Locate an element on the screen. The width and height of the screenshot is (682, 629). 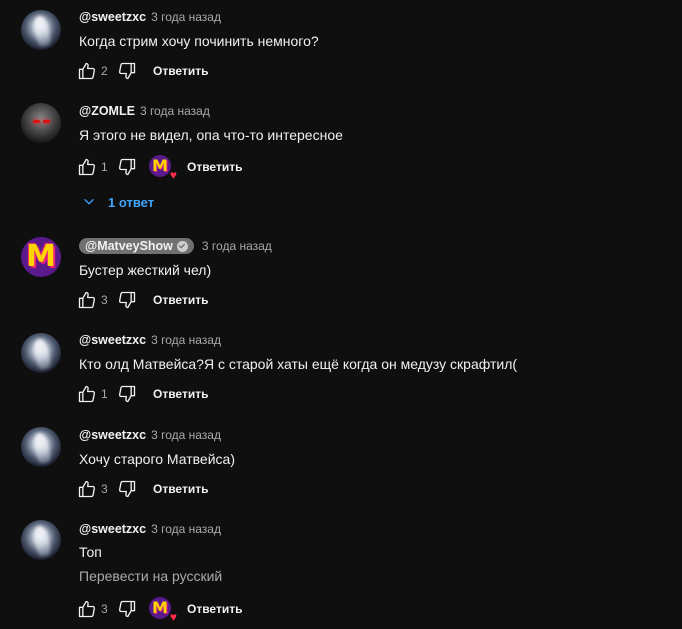
comment-author: @ZOMLE is located at coordinates (107, 111).